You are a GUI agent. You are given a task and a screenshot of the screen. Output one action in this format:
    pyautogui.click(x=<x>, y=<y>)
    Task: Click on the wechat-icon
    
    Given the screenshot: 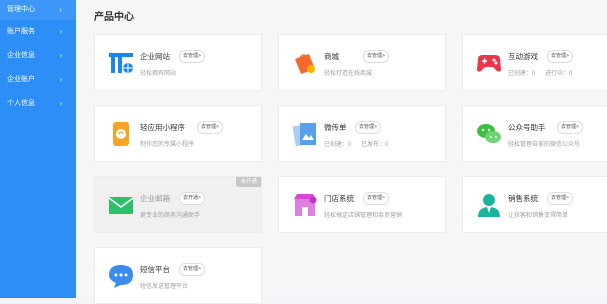 What is the action you would take?
    pyautogui.click(x=489, y=134)
    